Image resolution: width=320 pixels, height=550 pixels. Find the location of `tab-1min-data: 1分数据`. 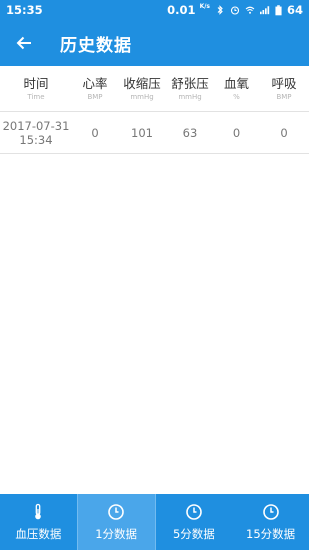

tab-1min-data: 1分数据 is located at coordinates (116, 522).